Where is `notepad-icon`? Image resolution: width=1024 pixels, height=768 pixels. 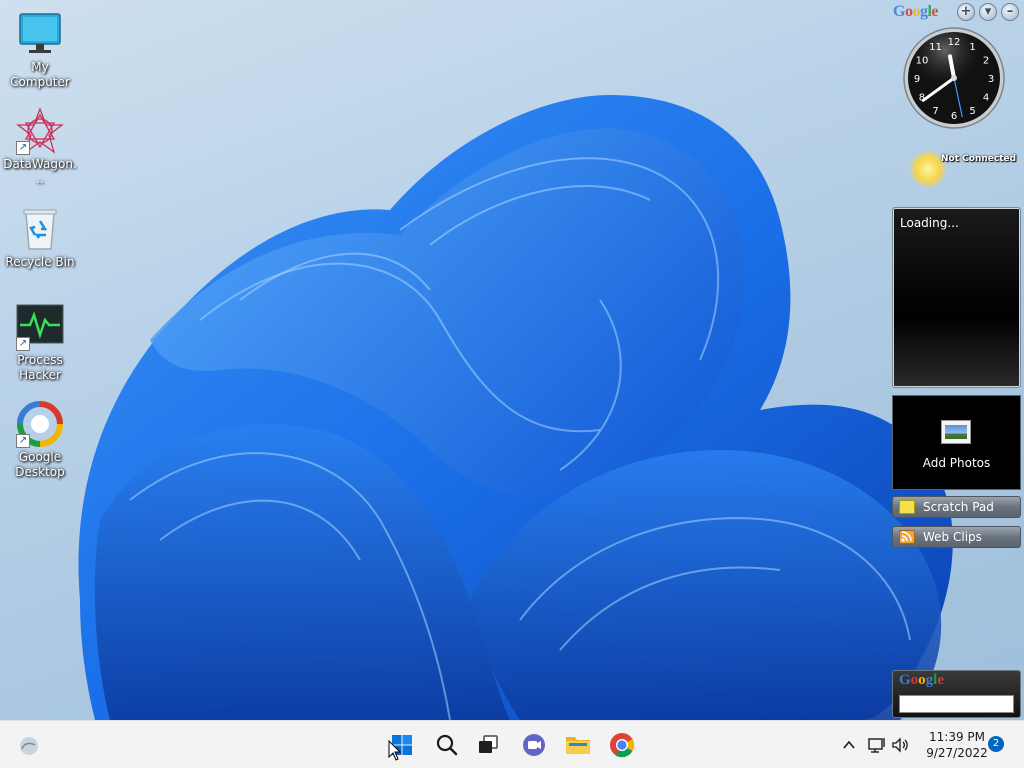 notepad-icon is located at coordinates (907, 507).